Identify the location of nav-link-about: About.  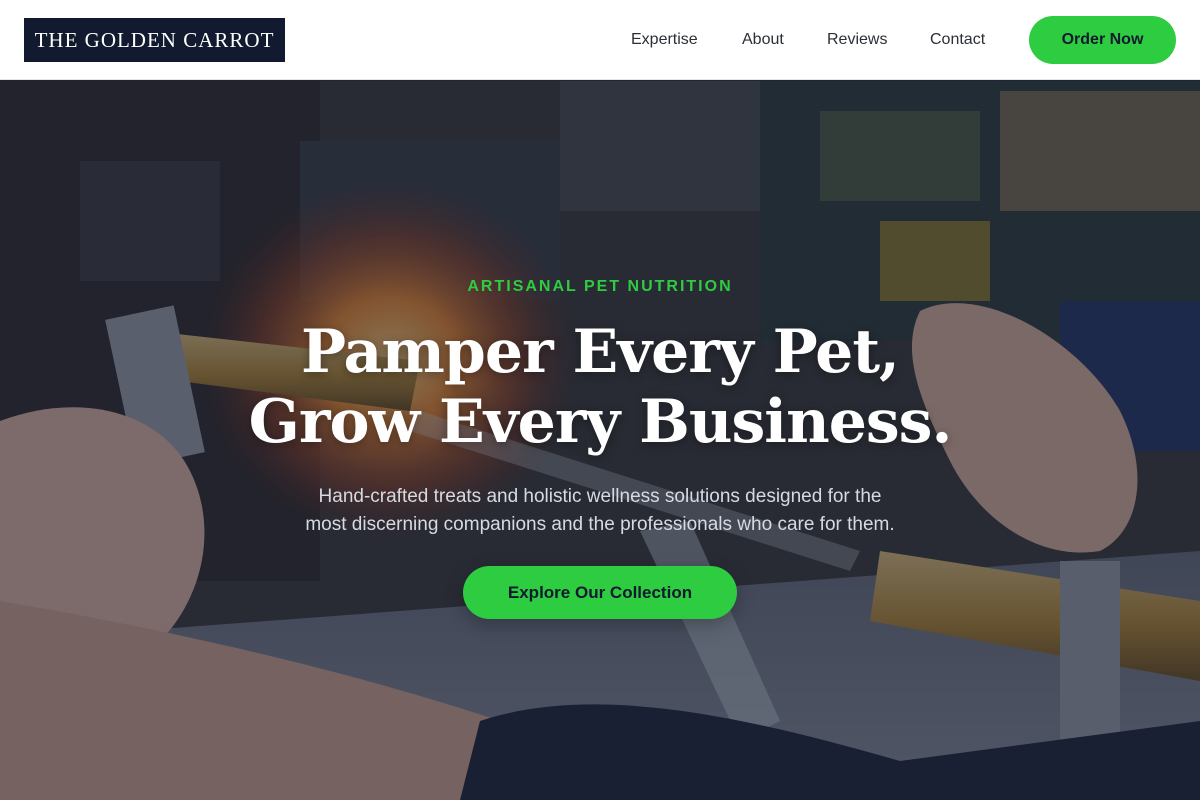
(763, 40).